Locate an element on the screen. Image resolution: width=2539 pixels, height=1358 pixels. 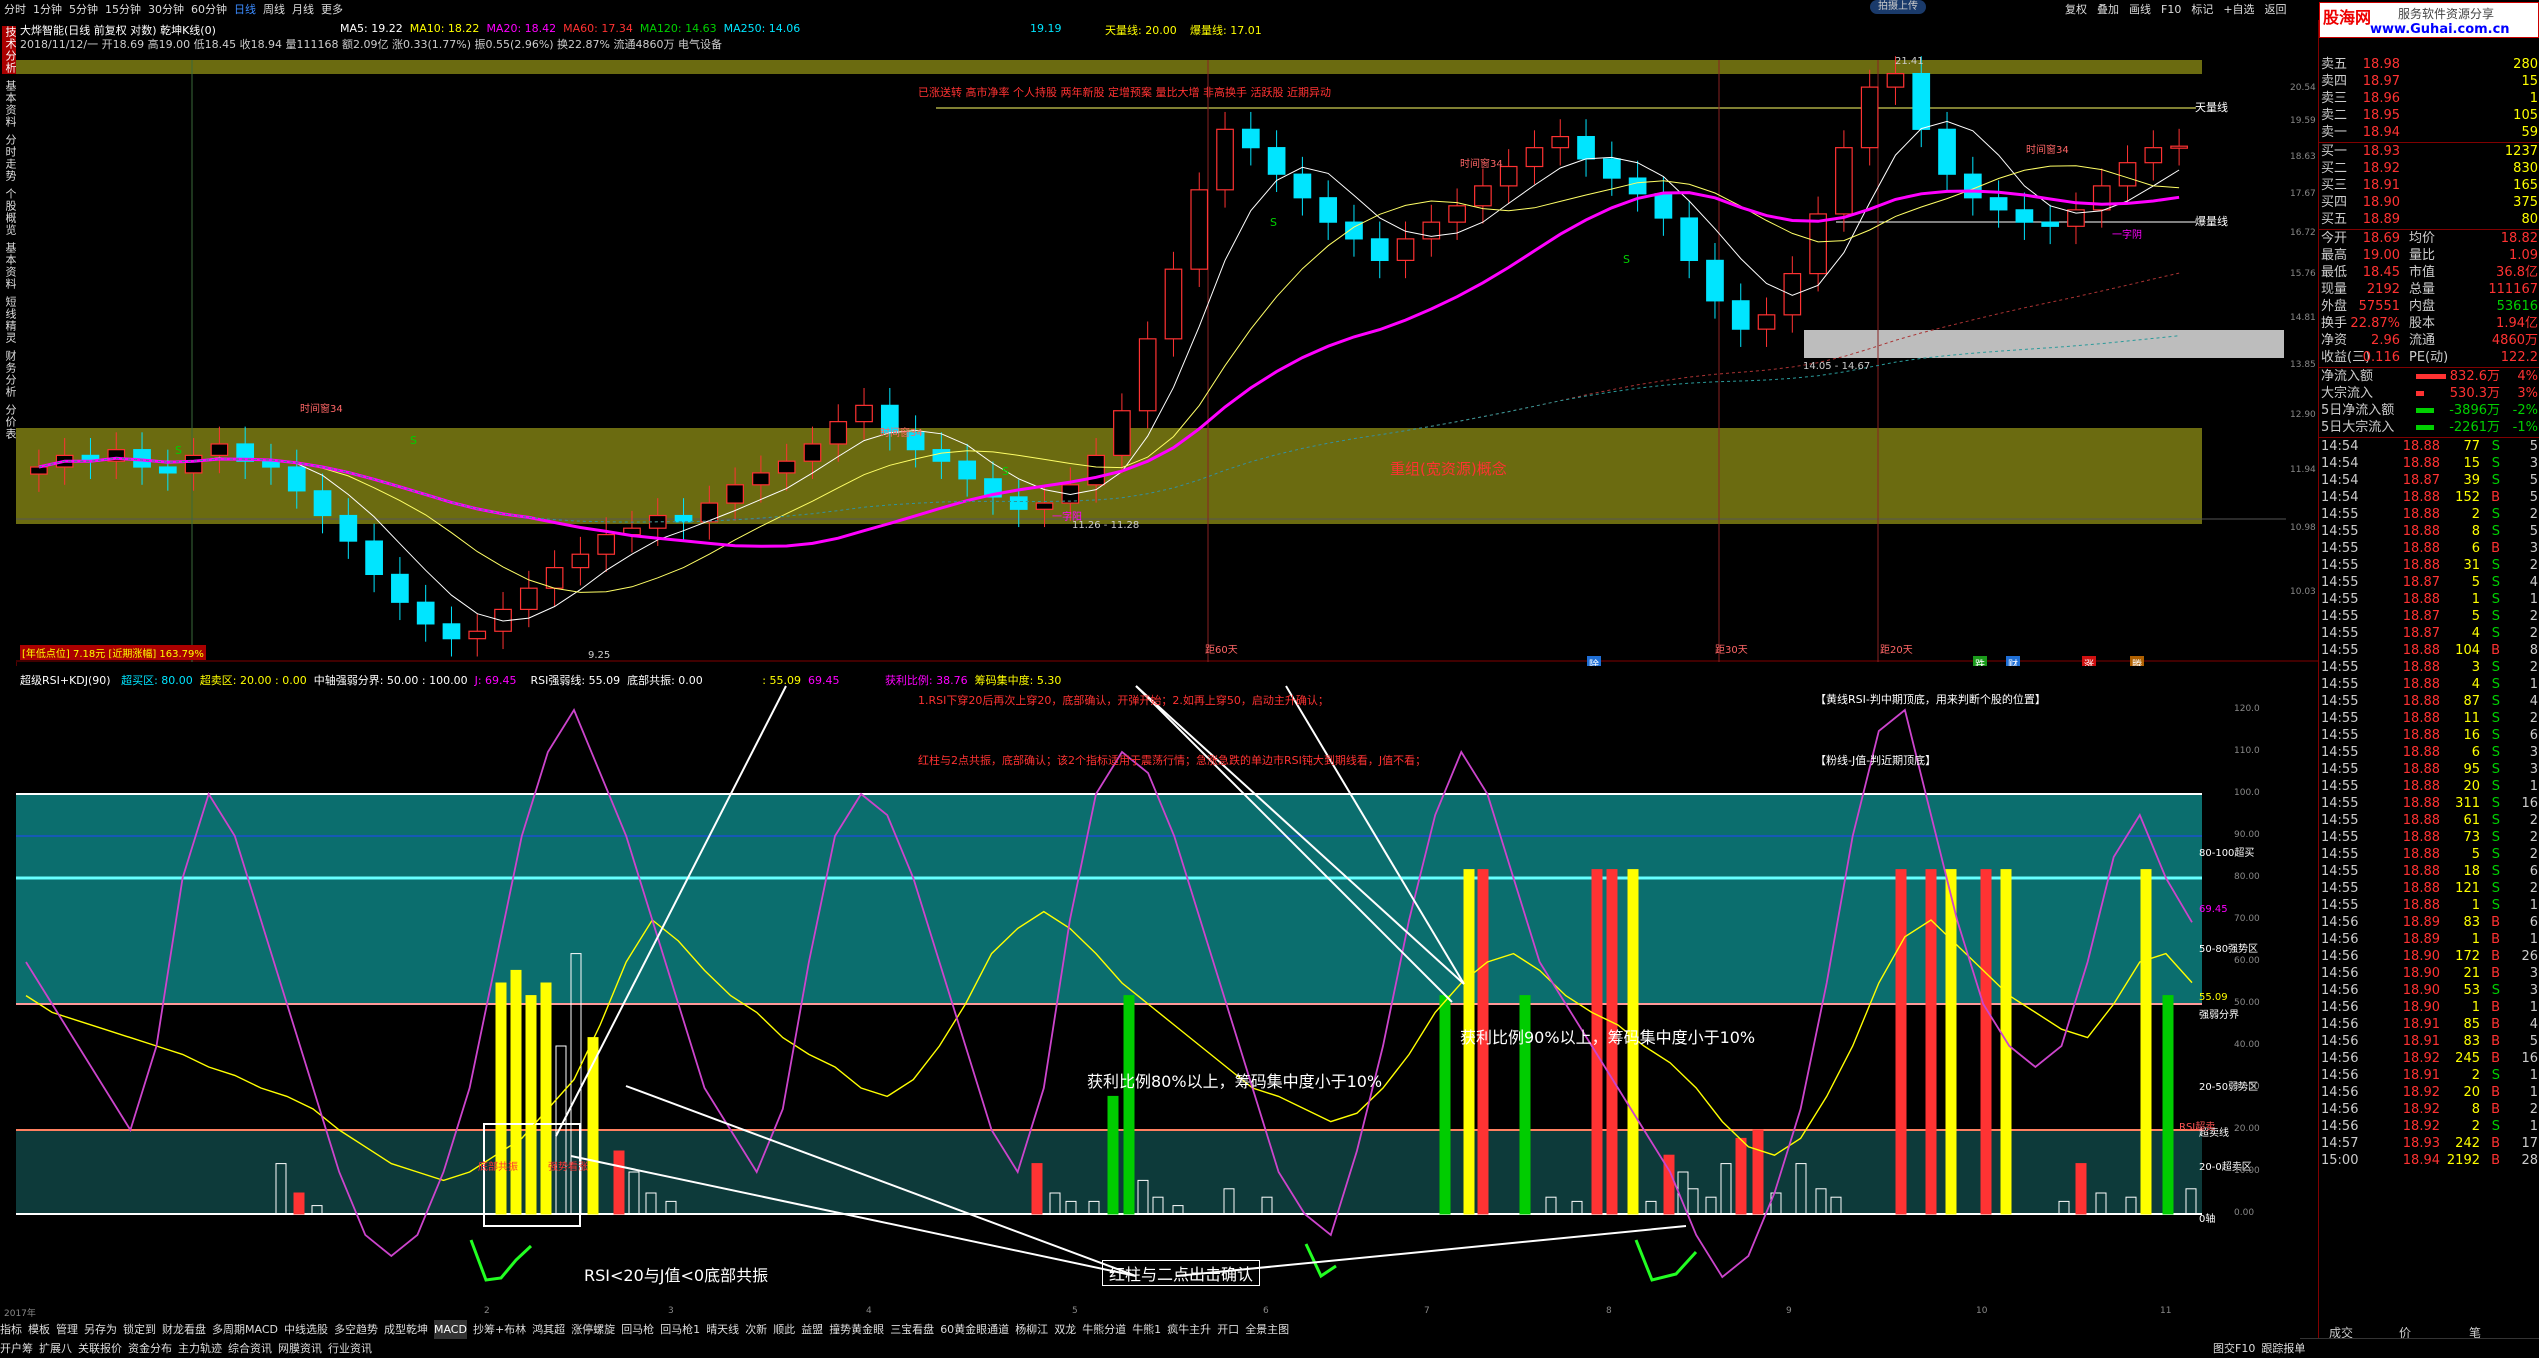
indicator-tab: 疯牛主升 is located at coordinates (1189, 1329).